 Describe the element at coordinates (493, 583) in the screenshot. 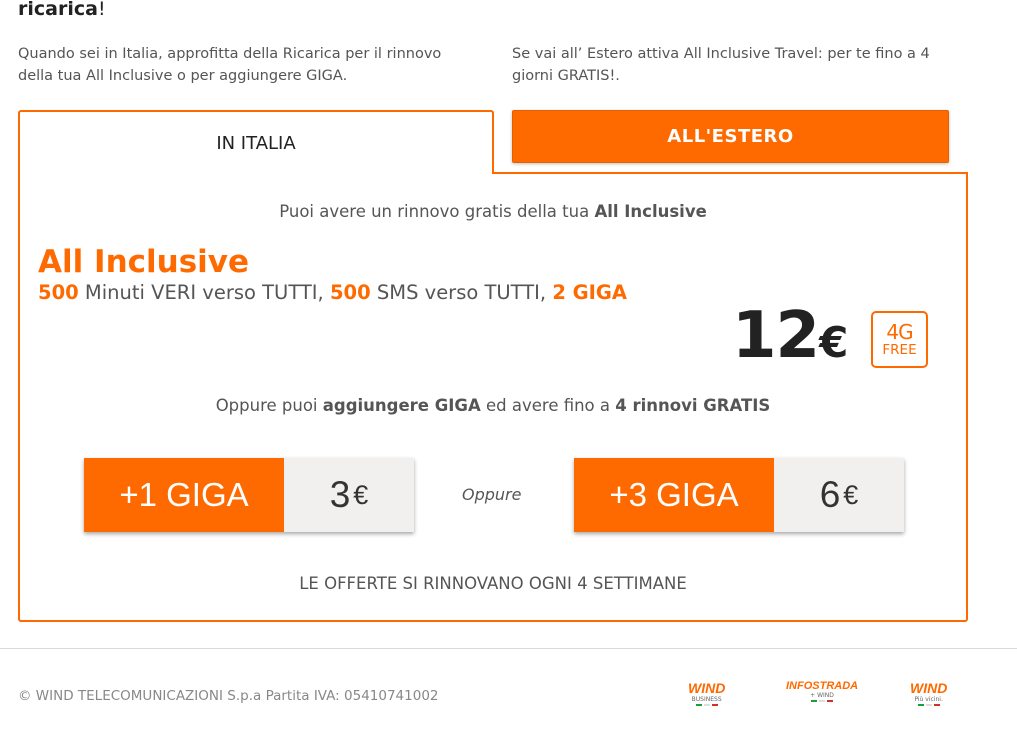

I see `renewal-footnote: LE OFFERTE SI RINNOVANO OGNI 4 SETTIMANE` at that location.